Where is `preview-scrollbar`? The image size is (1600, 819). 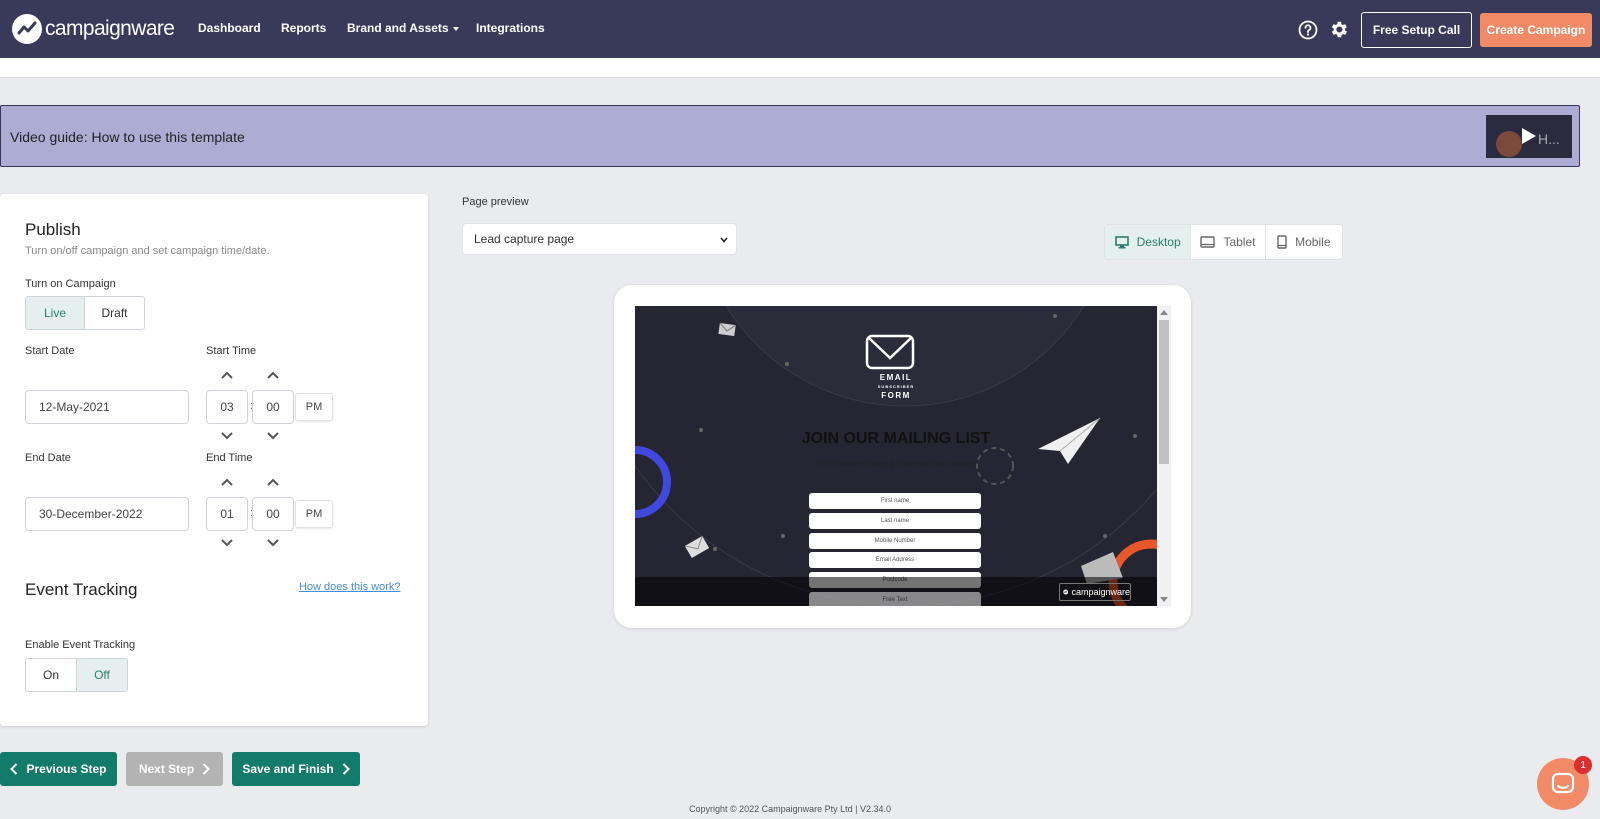 preview-scrollbar is located at coordinates (1164, 456).